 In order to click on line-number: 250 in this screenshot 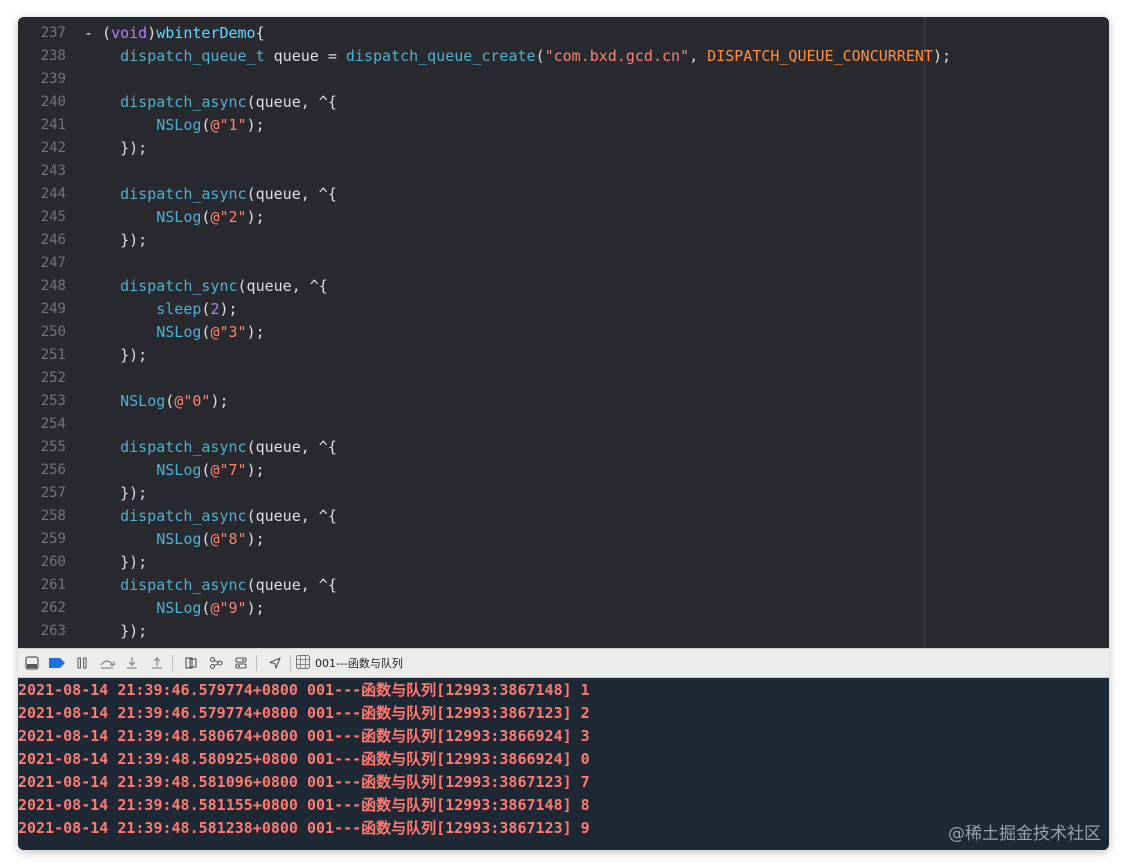, I will do `click(53, 332)`.